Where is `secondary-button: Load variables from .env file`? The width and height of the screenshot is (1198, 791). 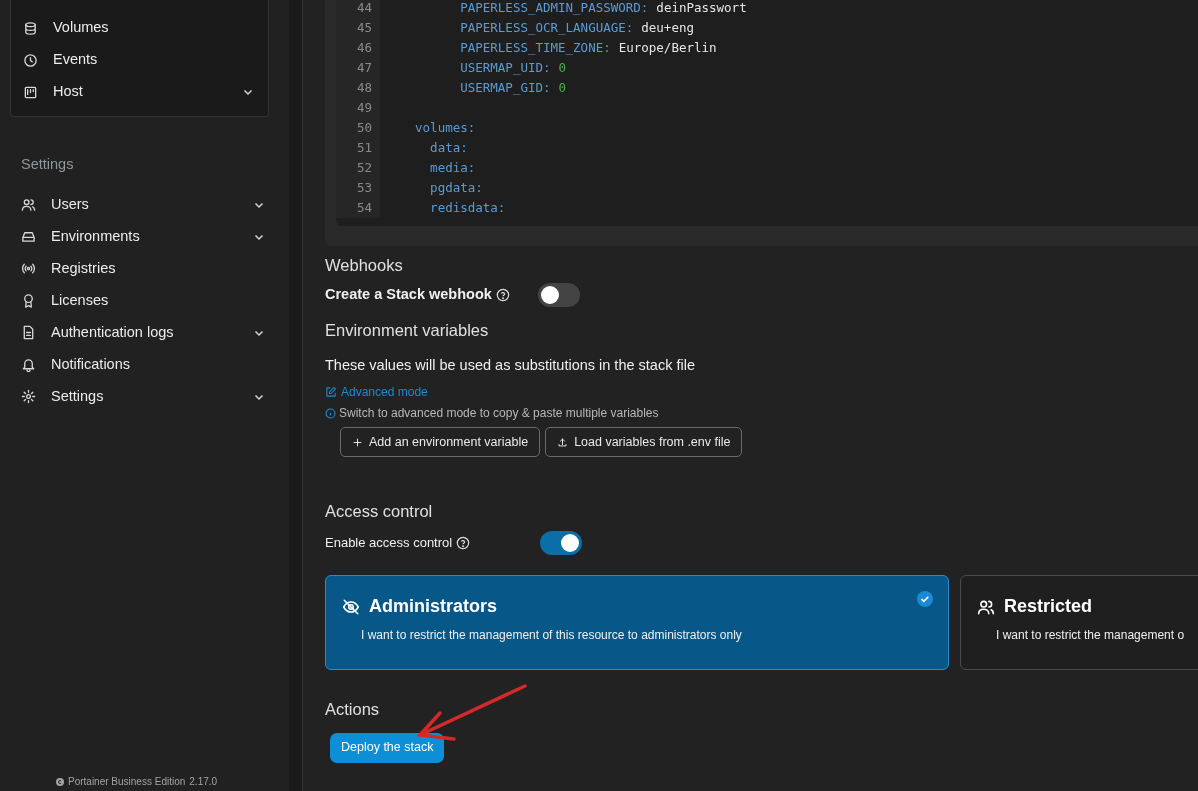
secondary-button: Load variables from .env file is located at coordinates (644, 442).